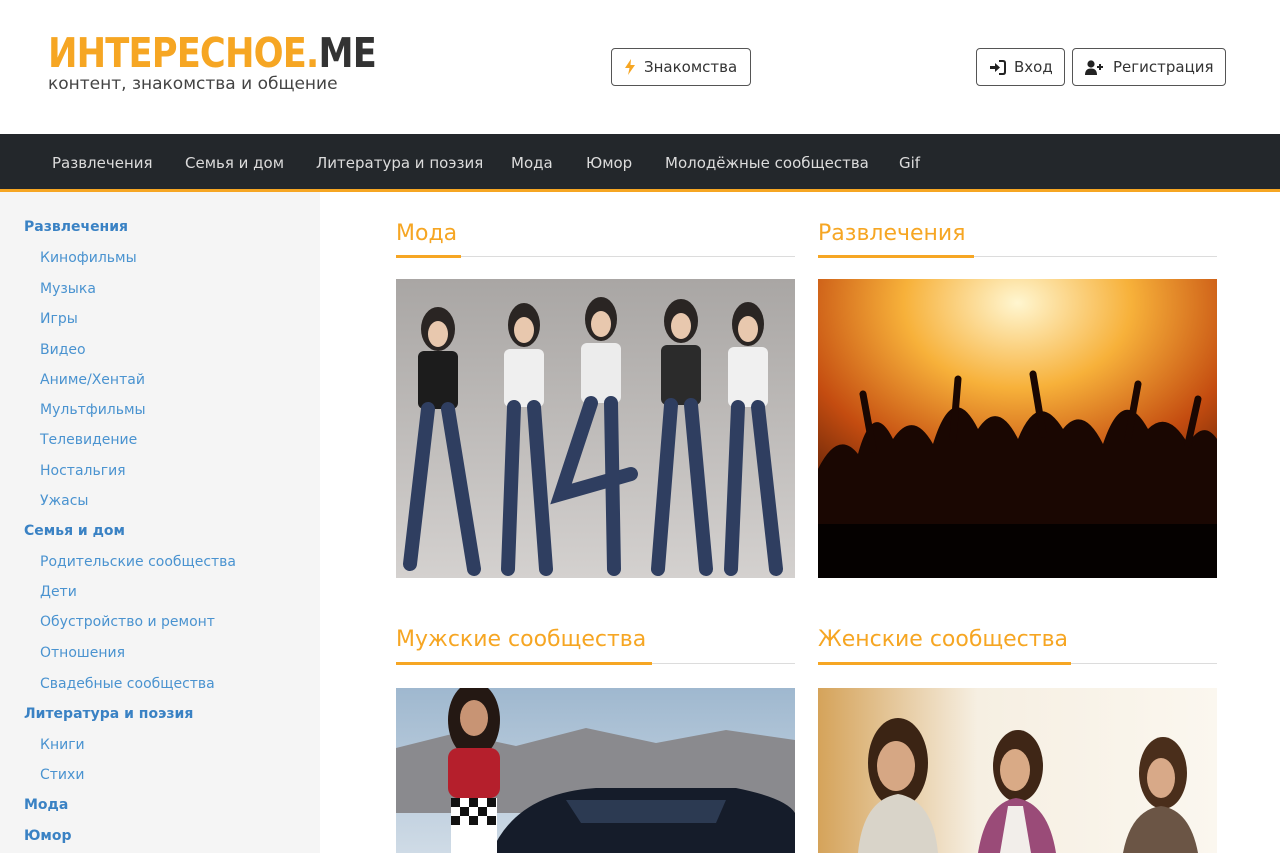 The height and width of the screenshot is (853, 1280). I want to click on sidebar-item: Игры, so click(59, 319).